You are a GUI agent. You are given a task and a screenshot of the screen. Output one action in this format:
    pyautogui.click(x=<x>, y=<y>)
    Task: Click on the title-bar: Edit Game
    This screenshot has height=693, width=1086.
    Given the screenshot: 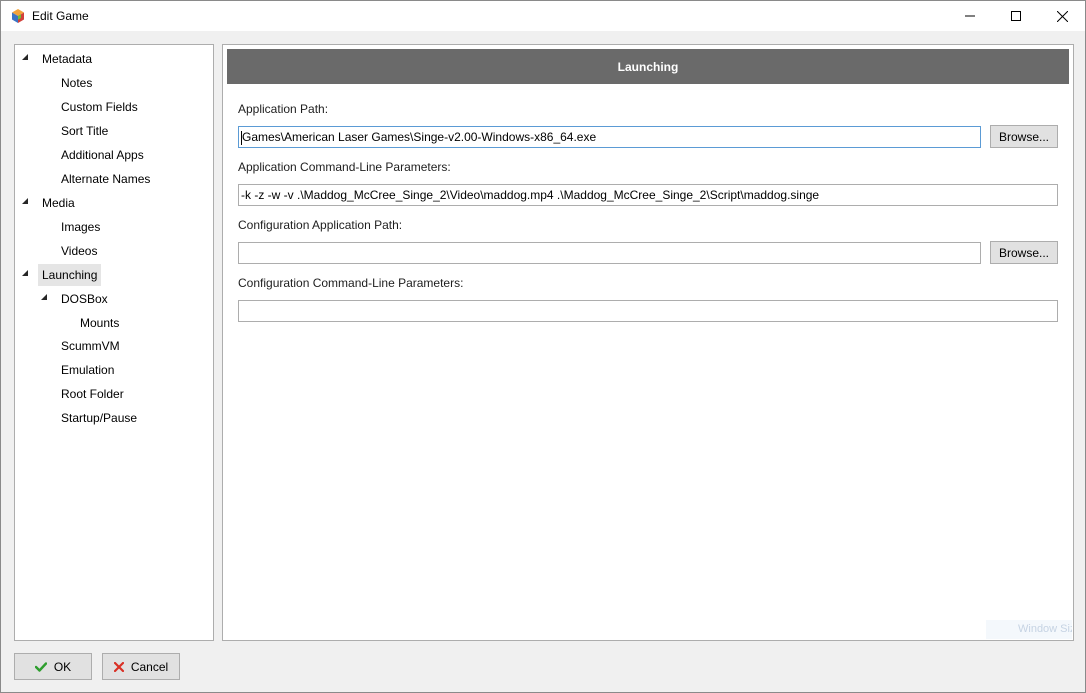 What is the action you would take?
    pyautogui.click(x=543, y=16)
    